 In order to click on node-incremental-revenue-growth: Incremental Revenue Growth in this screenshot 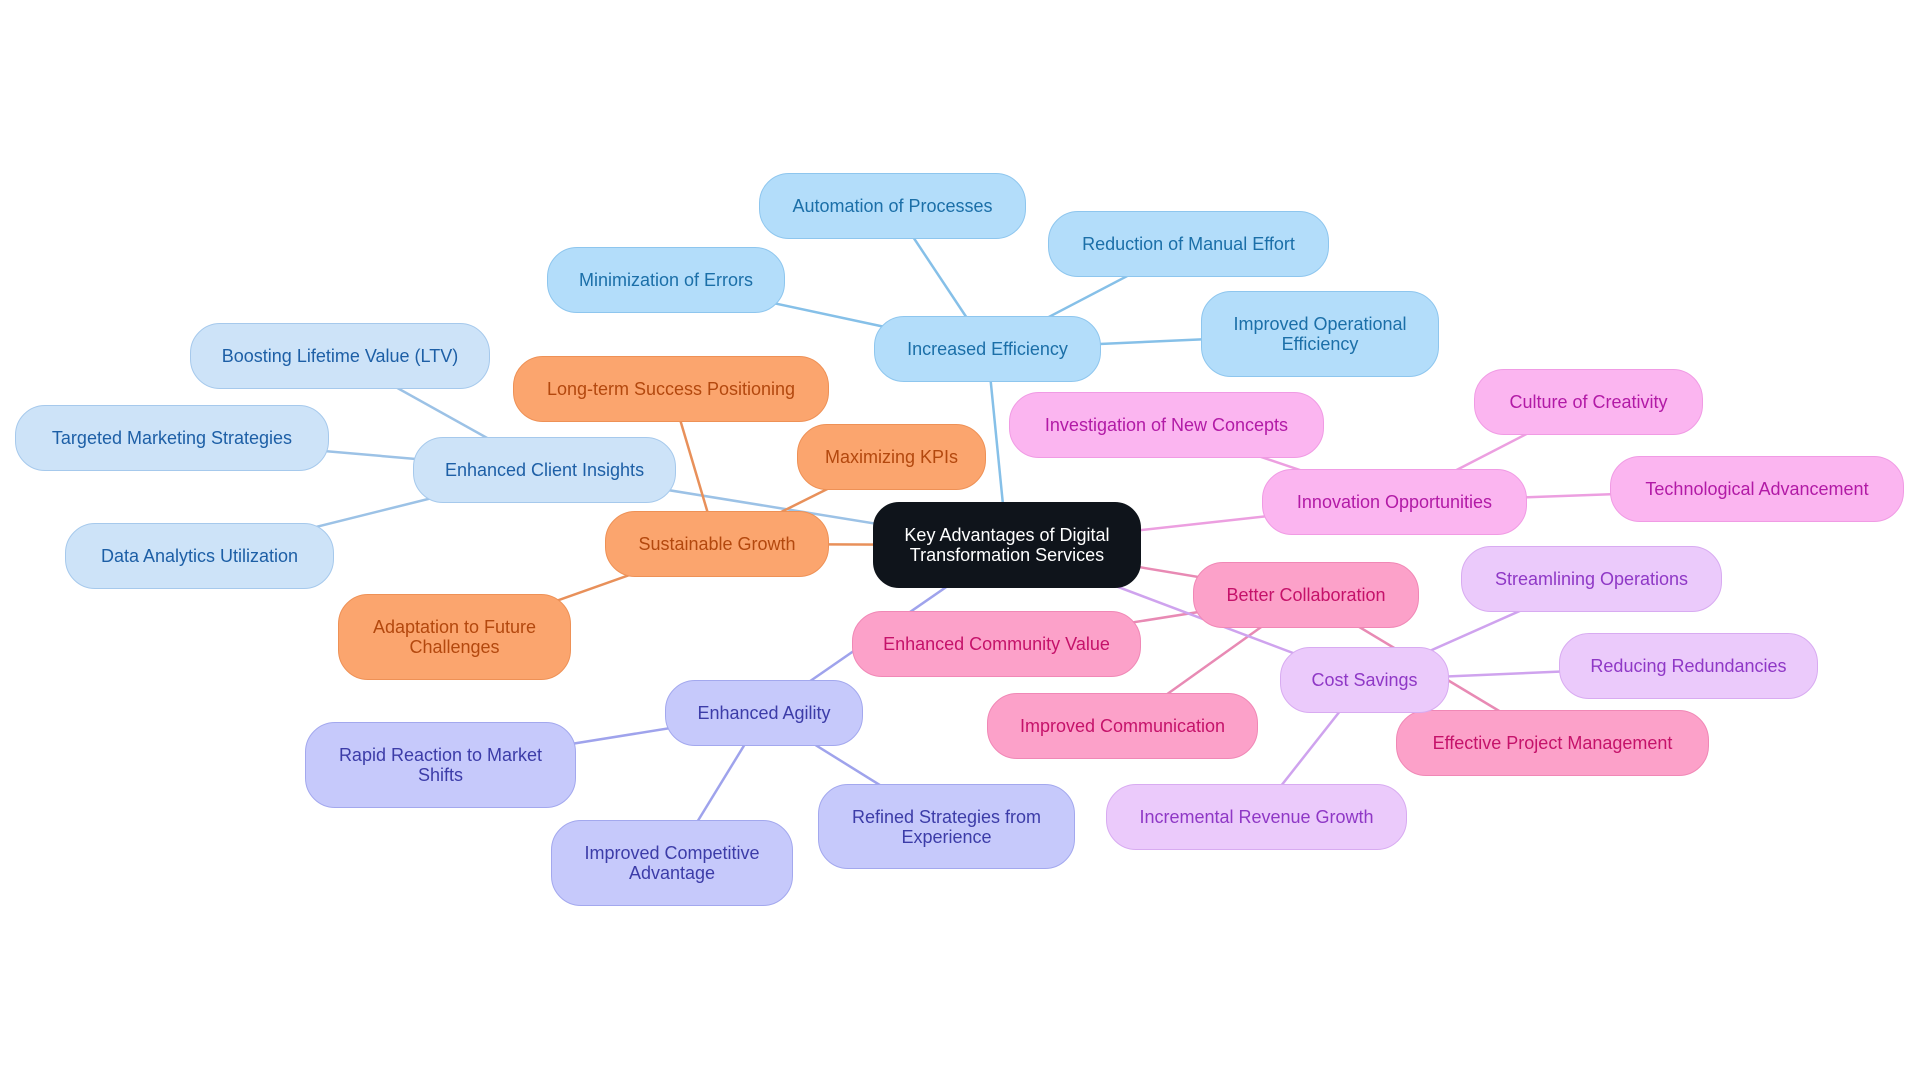, I will do `click(1256, 817)`.